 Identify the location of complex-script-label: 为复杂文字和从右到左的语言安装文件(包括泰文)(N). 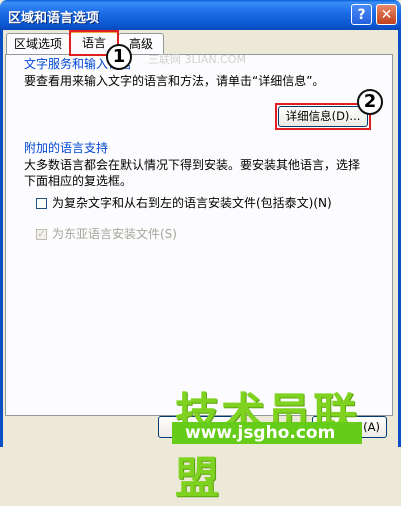
(192, 203).